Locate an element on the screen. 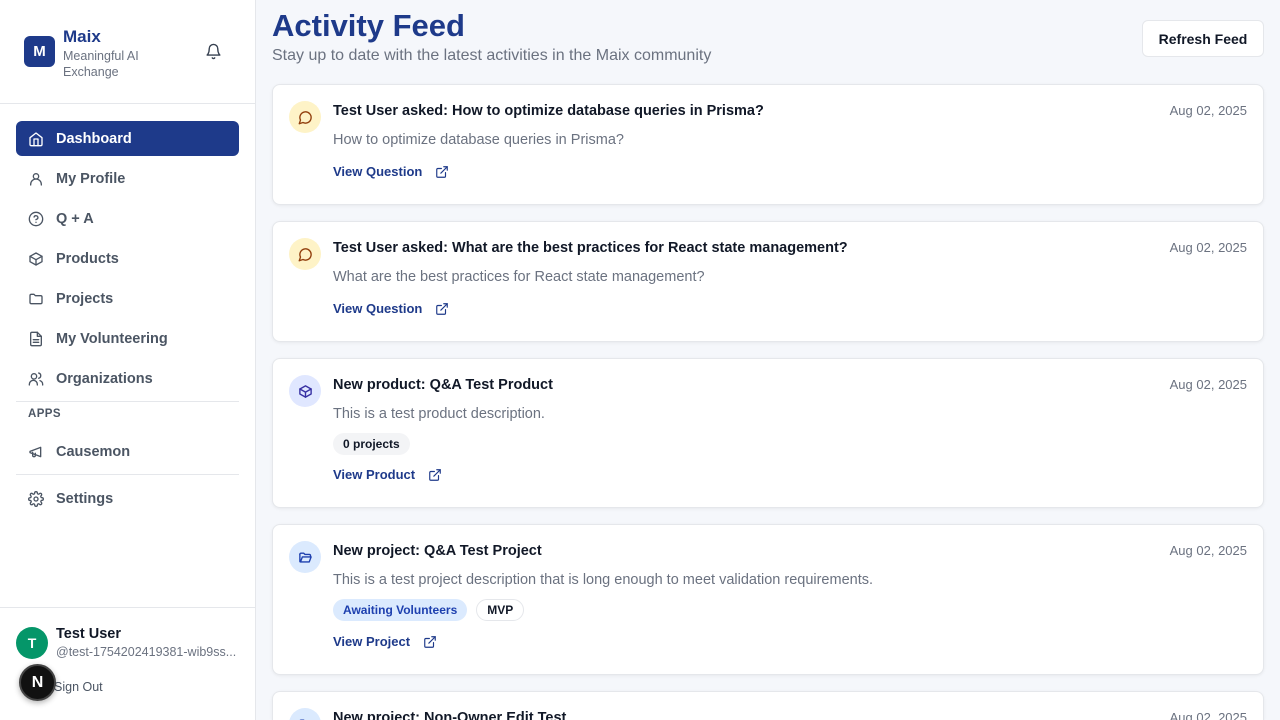 This screenshot has width=1280, height=720. brand-header: M Maix Meaningful AI Exchange is located at coordinates (127, 52).